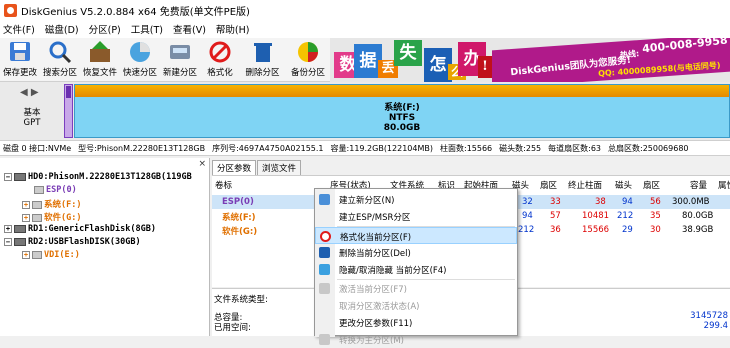 The image size is (730, 348). Describe the element at coordinates (234, 167) in the screenshot. I see `tab-partition-params: 分区参数` at that location.